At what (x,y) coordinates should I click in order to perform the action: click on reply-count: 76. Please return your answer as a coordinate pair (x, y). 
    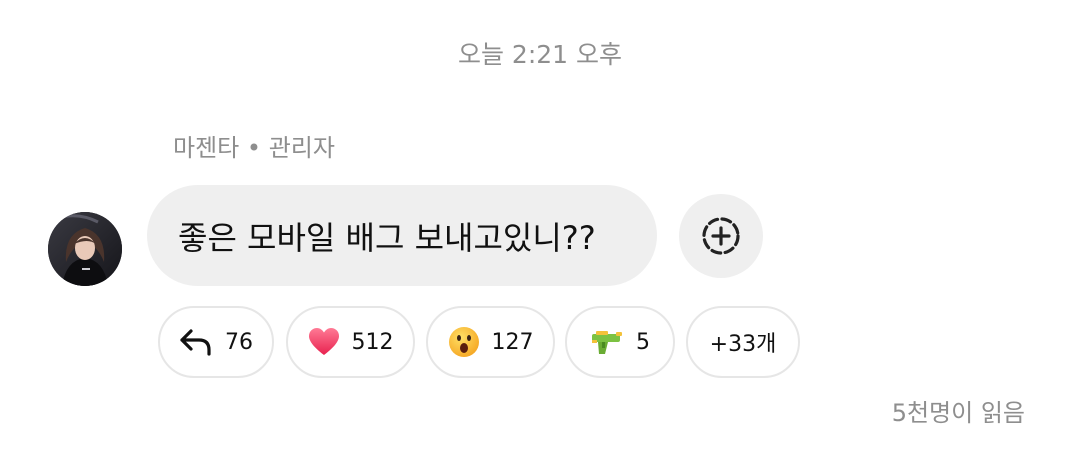
    Looking at the image, I should click on (239, 342).